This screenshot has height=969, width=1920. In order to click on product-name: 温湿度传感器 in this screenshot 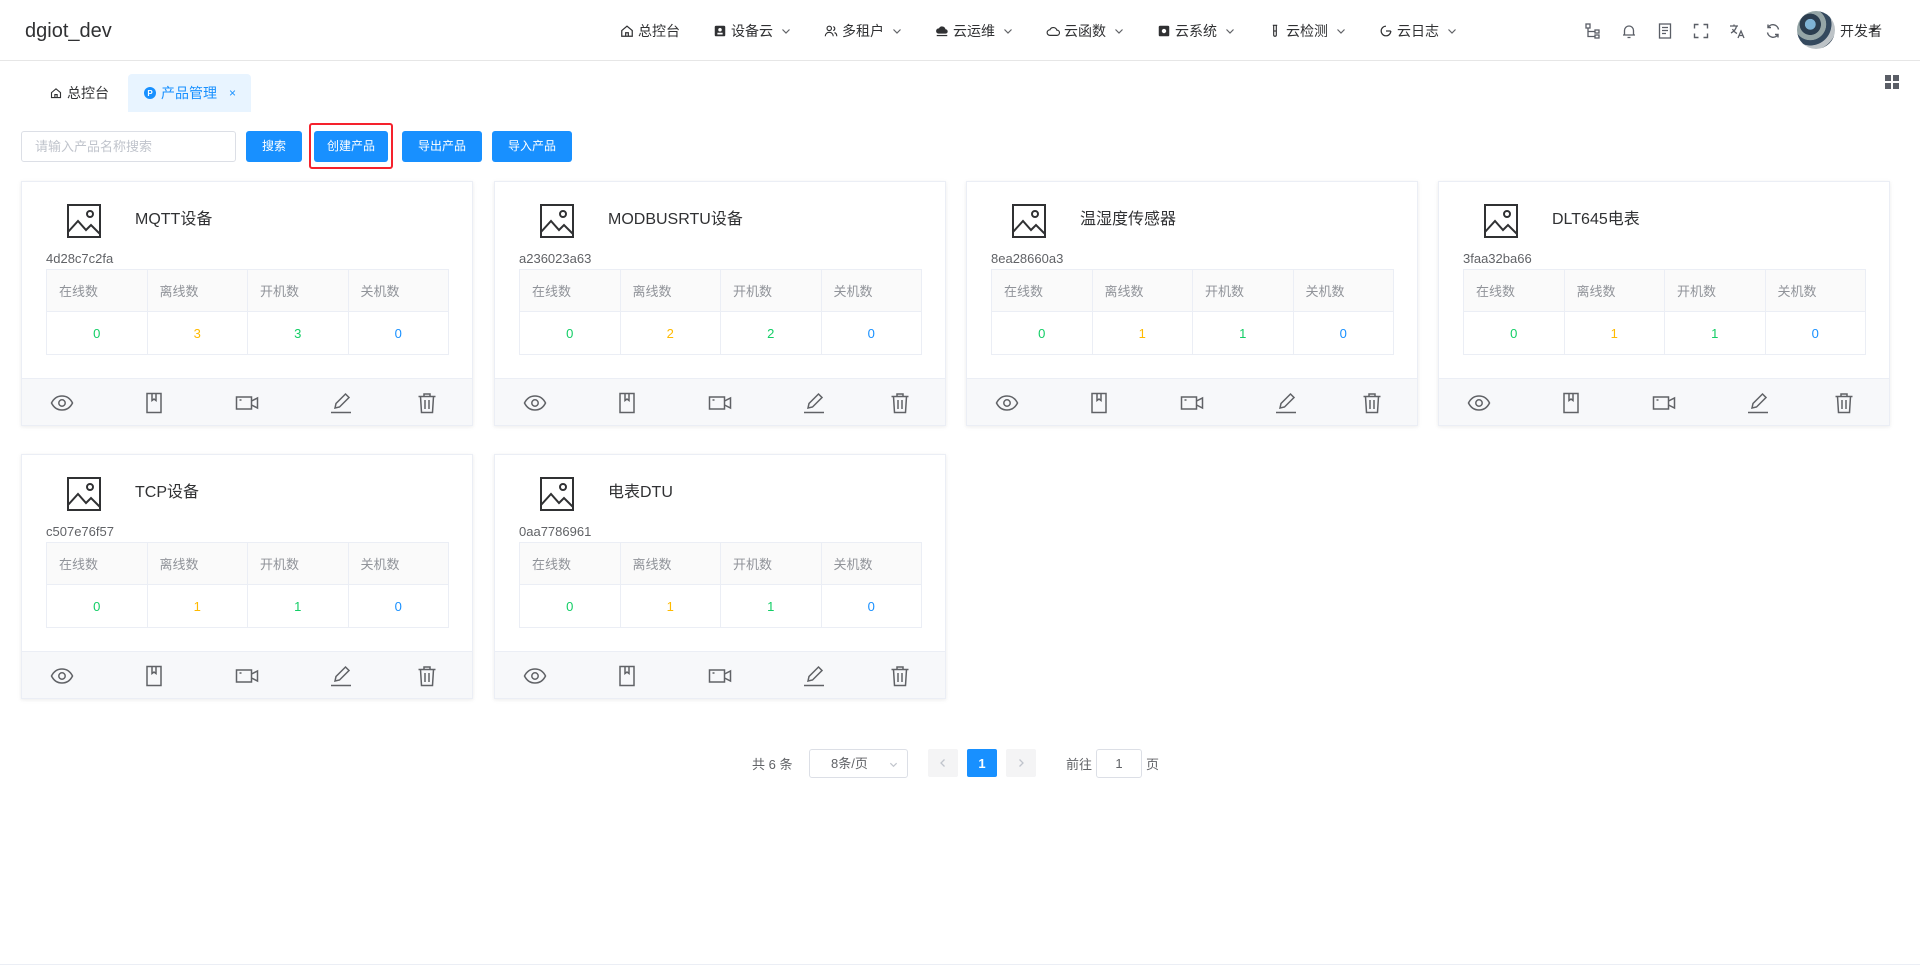, I will do `click(1128, 217)`.